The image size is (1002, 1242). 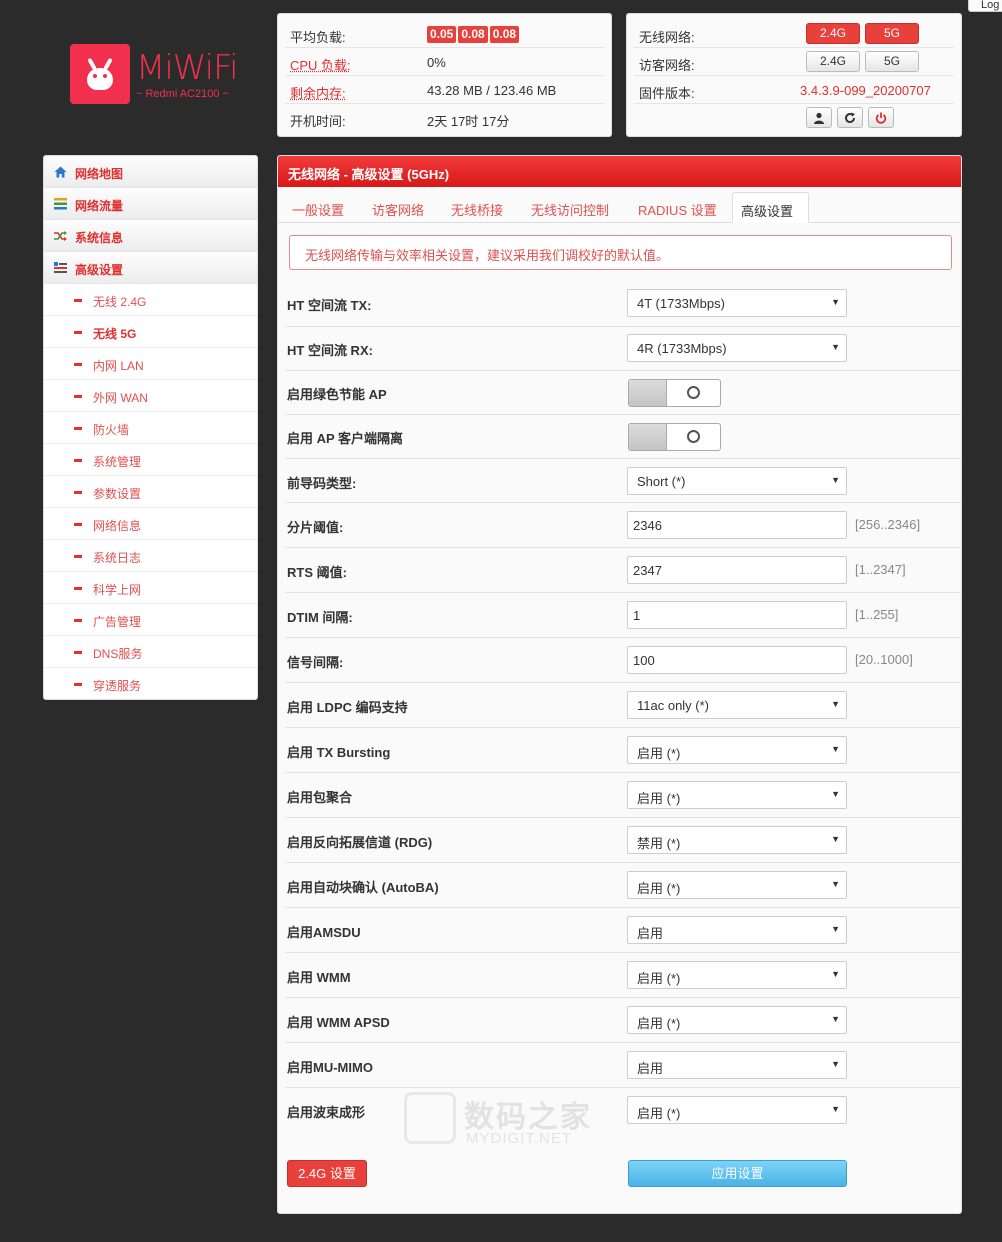 I want to click on tab-bar: 一般设置 访客网络 无线桥接 无线访问控制 RADIUS 设置 高级设置, so click(x=619, y=205).